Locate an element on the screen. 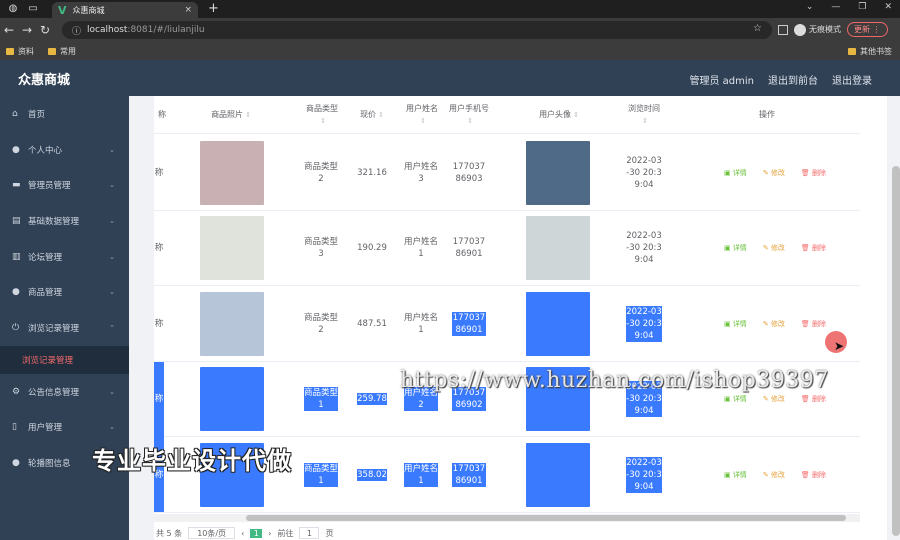 The height and width of the screenshot is (540, 900). sidebar-item-home: ⌂ 首页 is located at coordinates (64, 114).